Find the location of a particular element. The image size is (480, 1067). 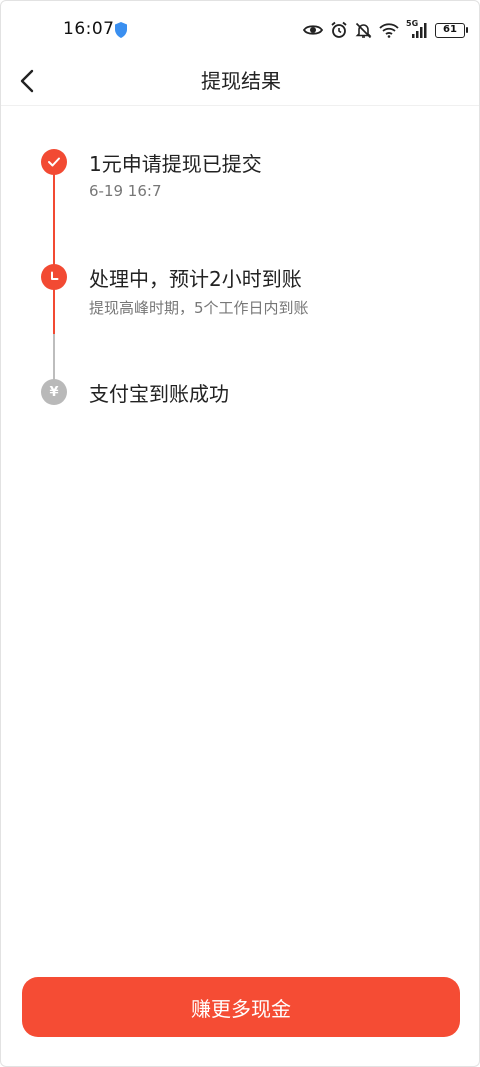

step-3-title: 支付宝到账成功 is located at coordinates (159, 394).